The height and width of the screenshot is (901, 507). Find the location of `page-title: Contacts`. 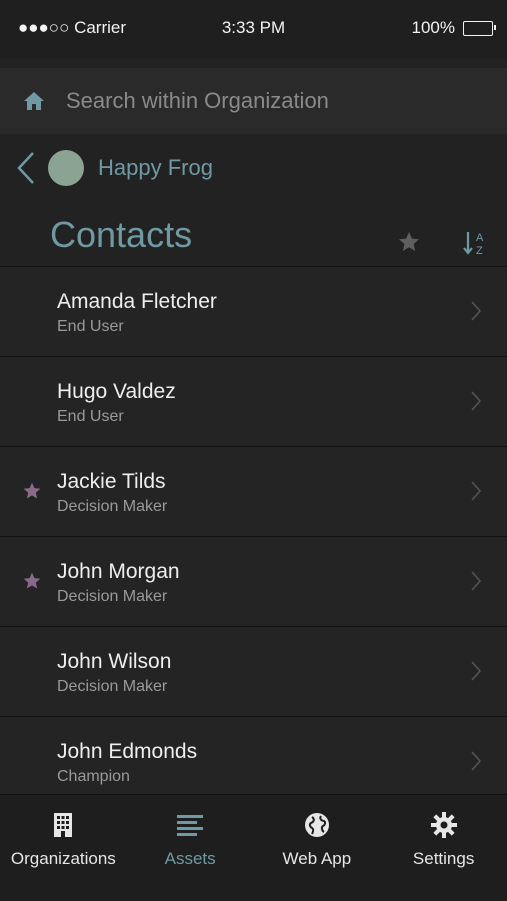

page-title: Contacts is located at coordinates (121, 234).